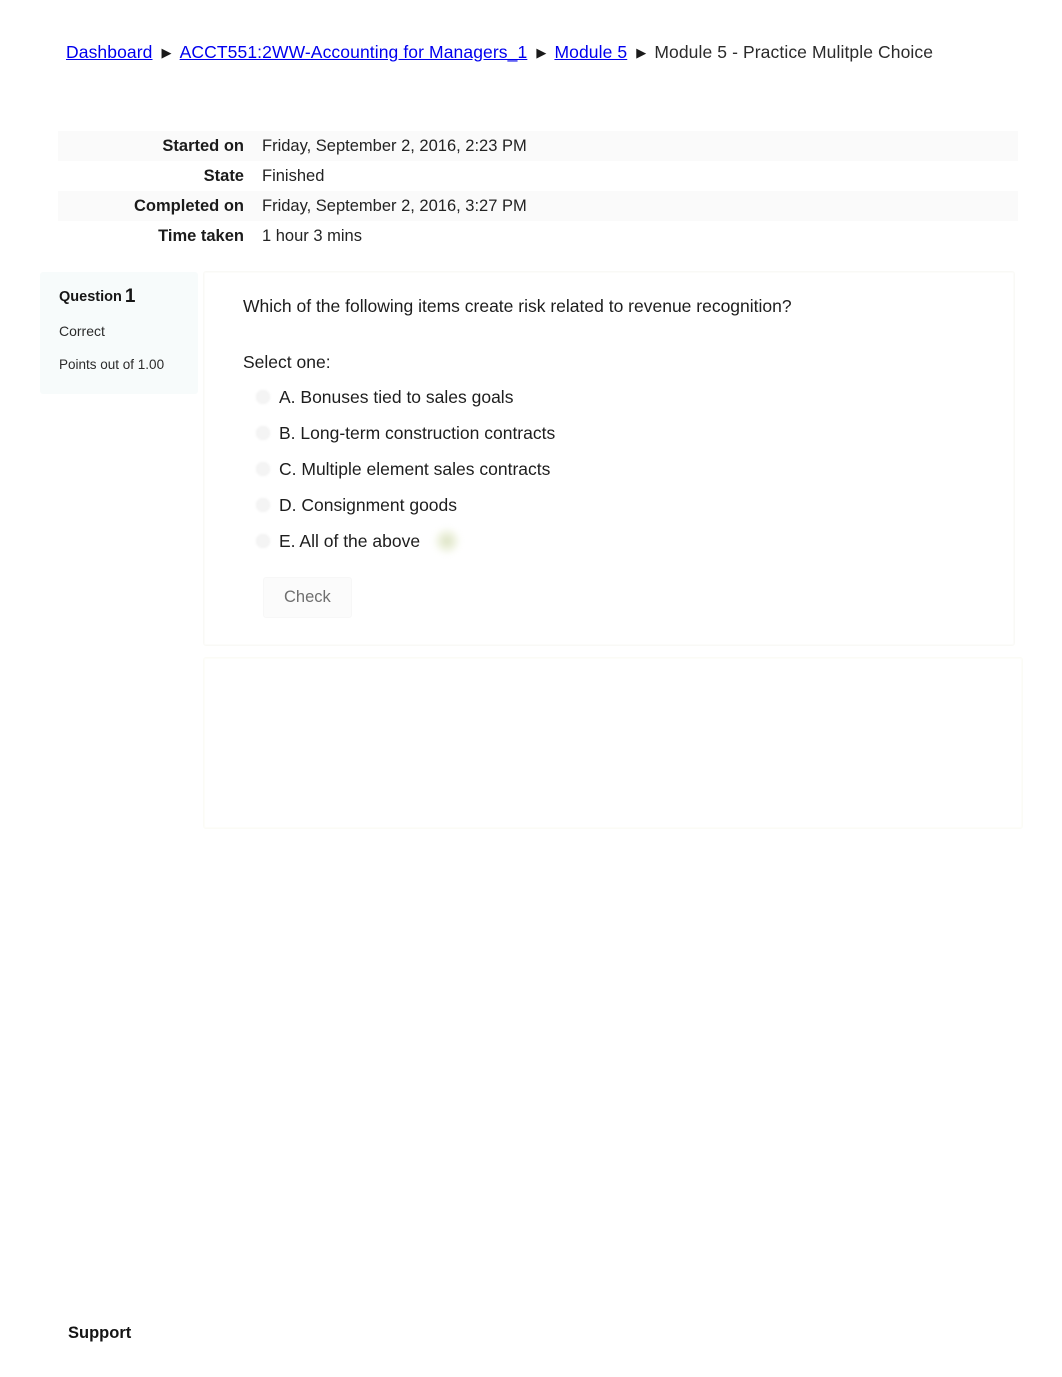 The width and height of the screenshot is (1062, 1377). What do you see at coordinates (394, 145) in the screenshot?
I see `summary-value-started-on: Friday, September 2, 2016, 2:23 PM` at bounding box center [394, 145].